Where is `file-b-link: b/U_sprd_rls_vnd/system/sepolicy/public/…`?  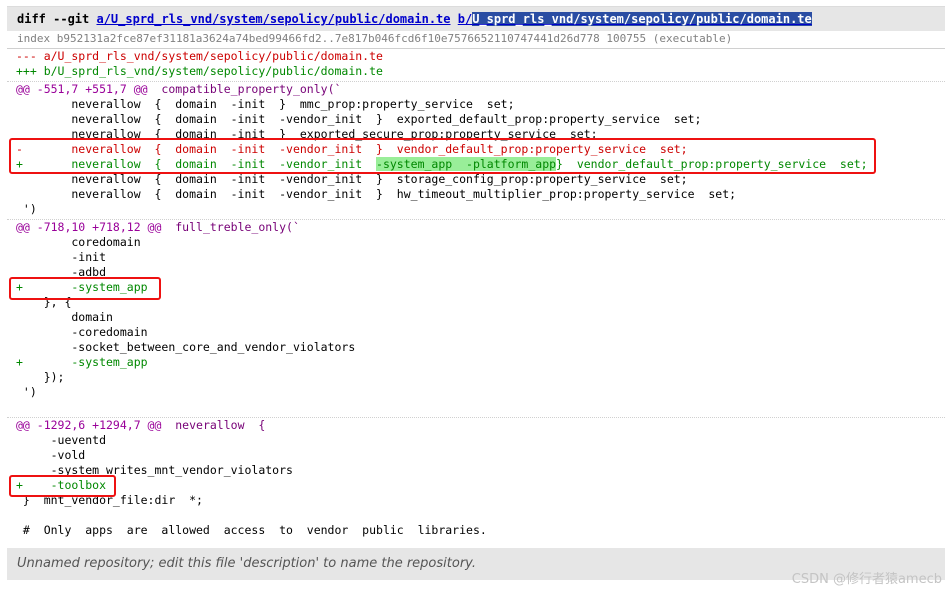 file-b-link: b/U_sprd_rls_vnd/system/sepolicy/public/… is located at coordinates (635, 19).